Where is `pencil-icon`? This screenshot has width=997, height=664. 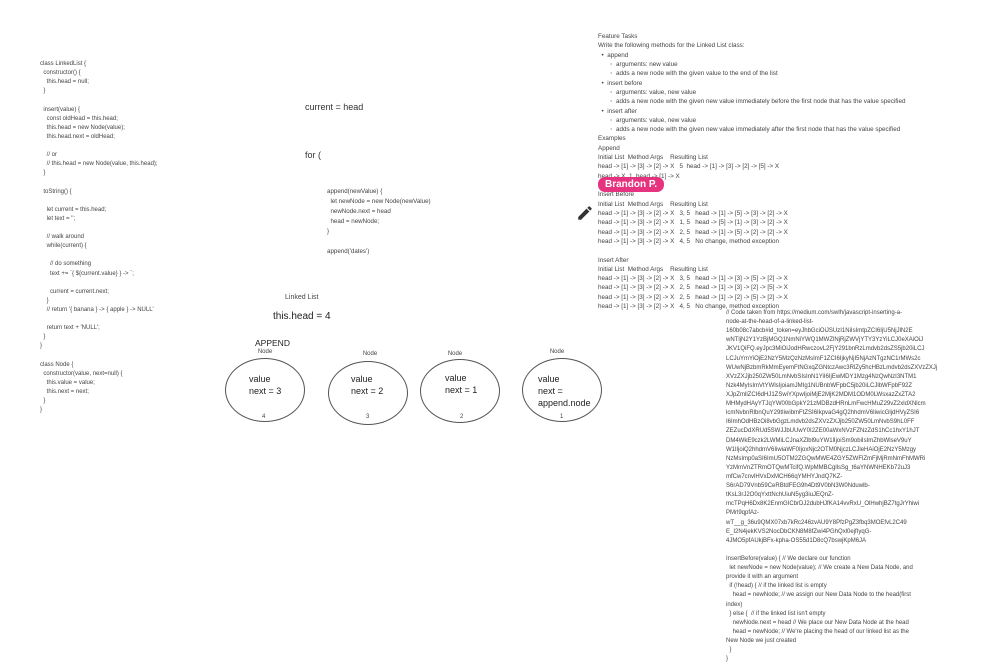
pencil-icon is located at coordinates (585, 213).